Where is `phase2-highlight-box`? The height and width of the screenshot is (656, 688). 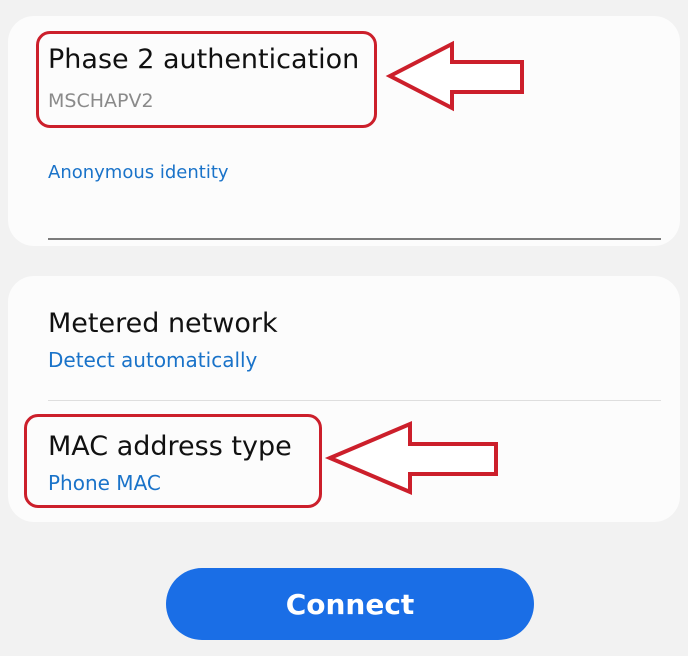 phase2-highlight-box is located at coordinates (206, 79).